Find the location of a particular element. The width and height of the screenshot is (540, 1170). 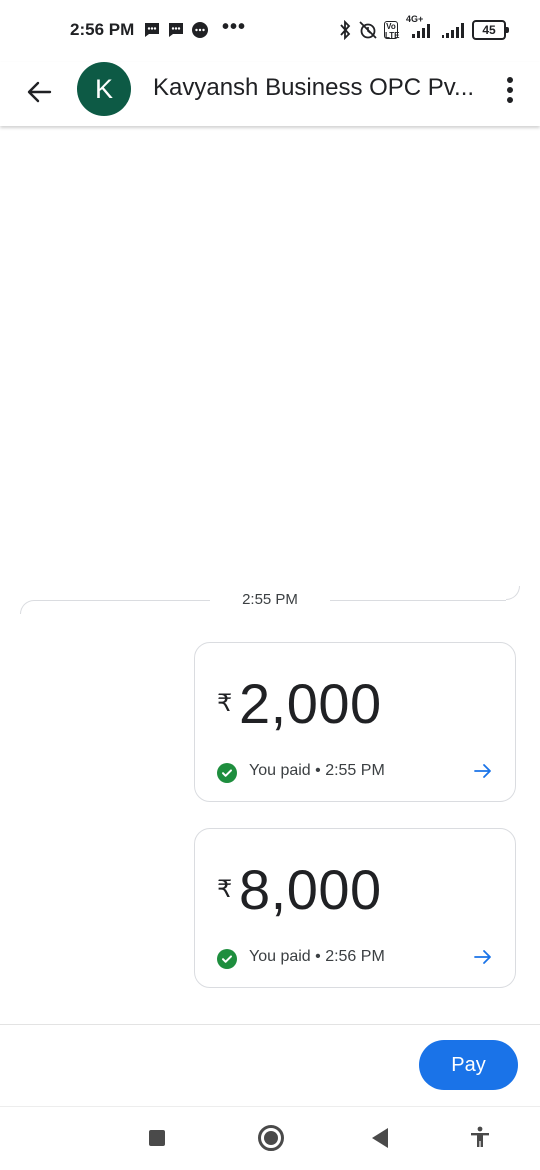

time-divider: 2:55 PM is located at coordinates (270, 600).